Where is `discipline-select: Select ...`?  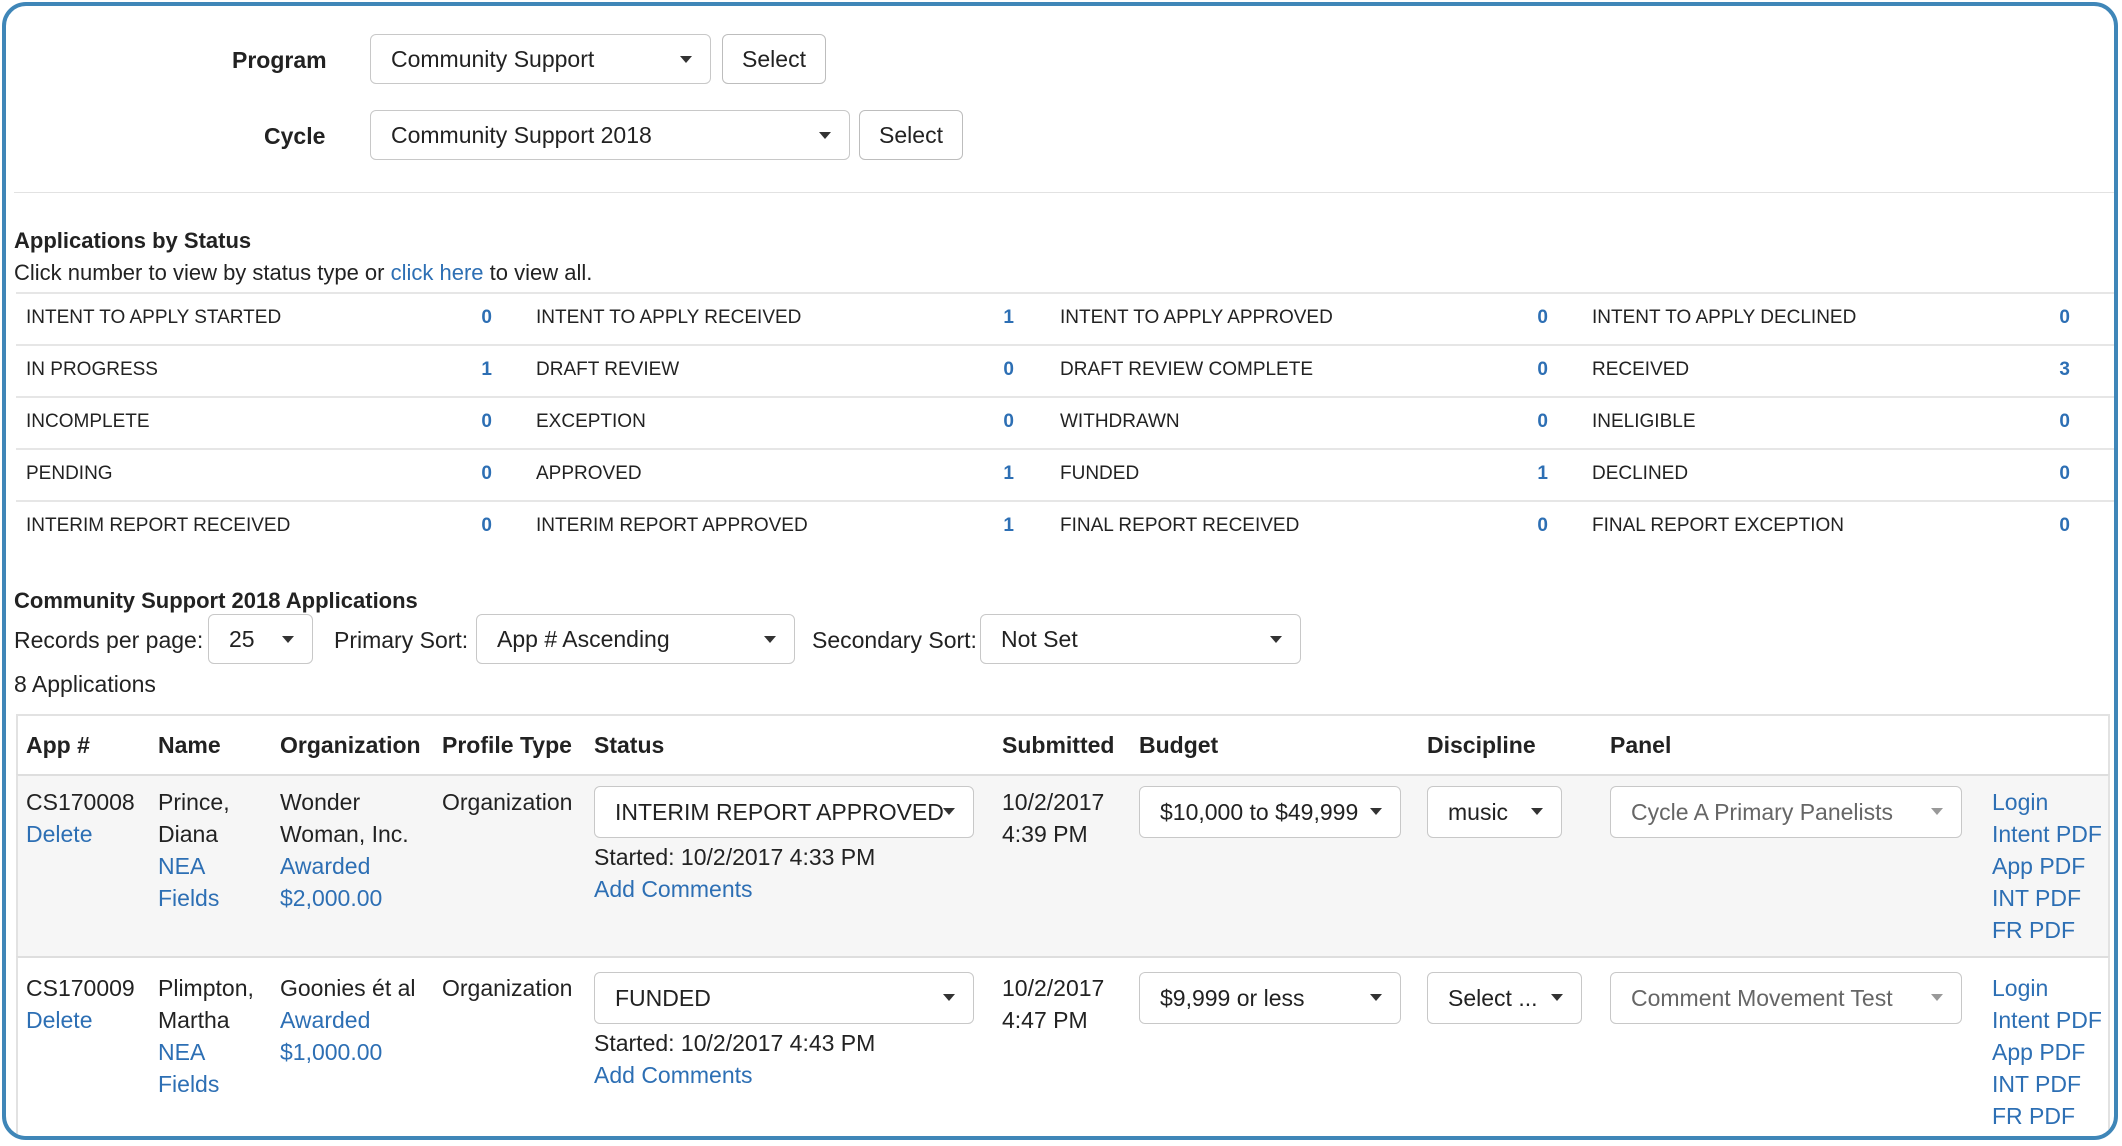 discipline-select: Select ... is located at coordinates (1504, 998).